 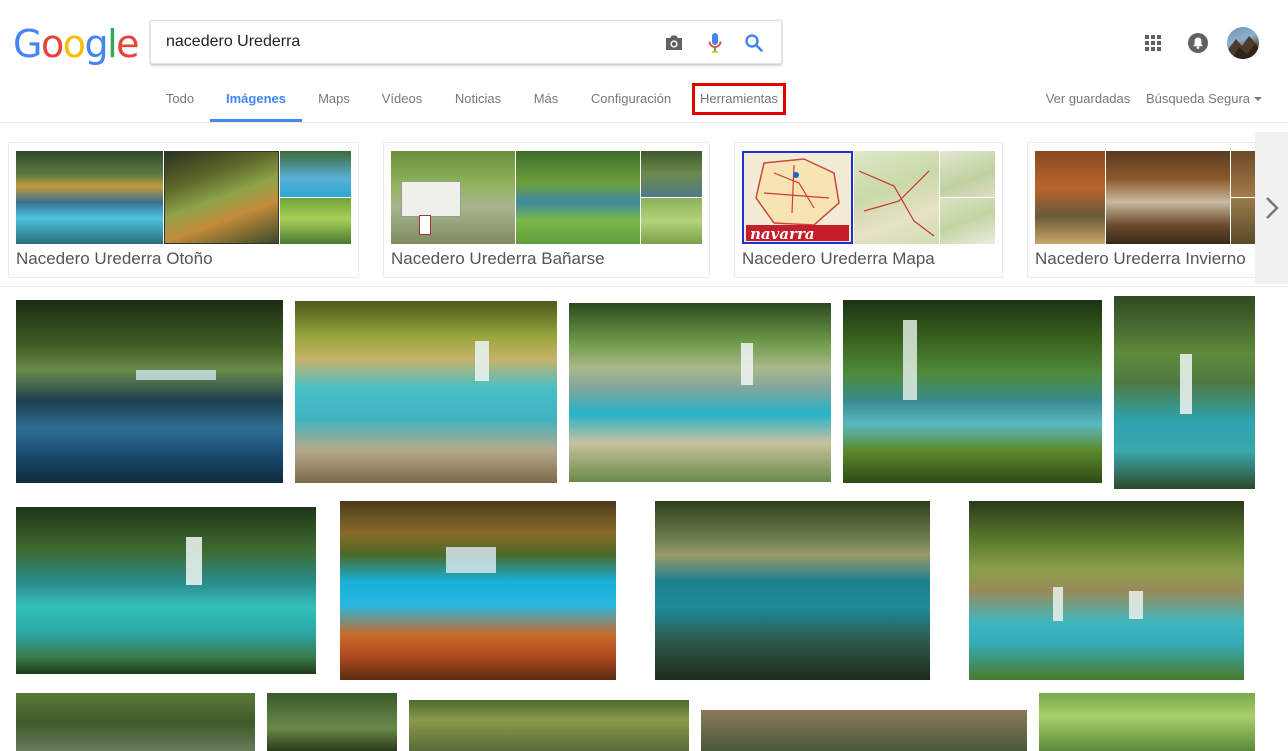 I want to click on tab-all: Todo, so click(x=180, y=101).